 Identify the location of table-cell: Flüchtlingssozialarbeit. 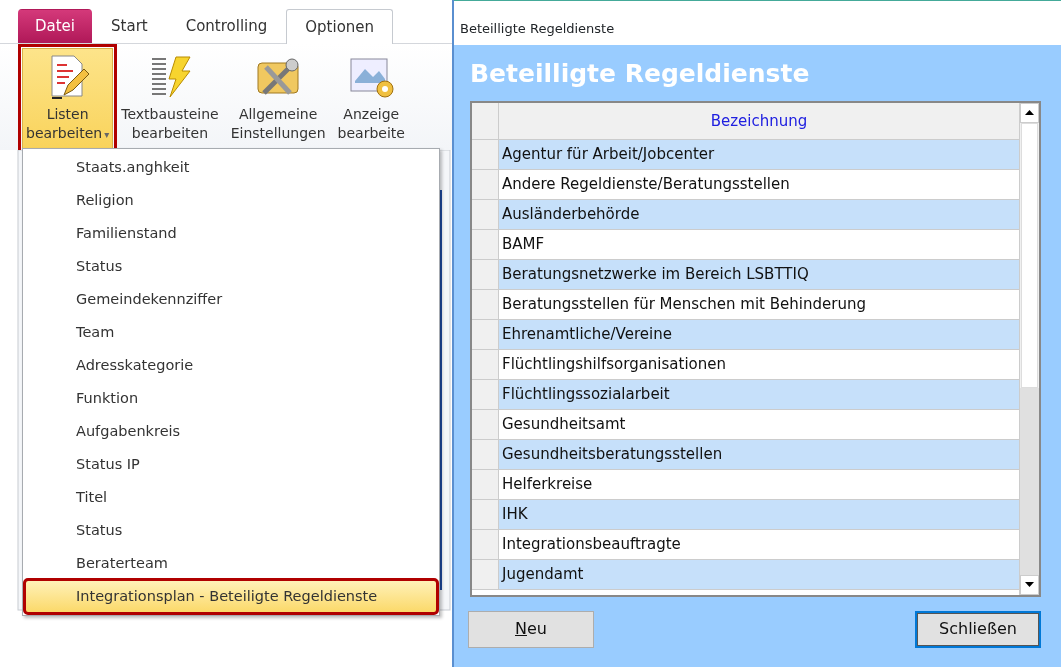
(759, 394).